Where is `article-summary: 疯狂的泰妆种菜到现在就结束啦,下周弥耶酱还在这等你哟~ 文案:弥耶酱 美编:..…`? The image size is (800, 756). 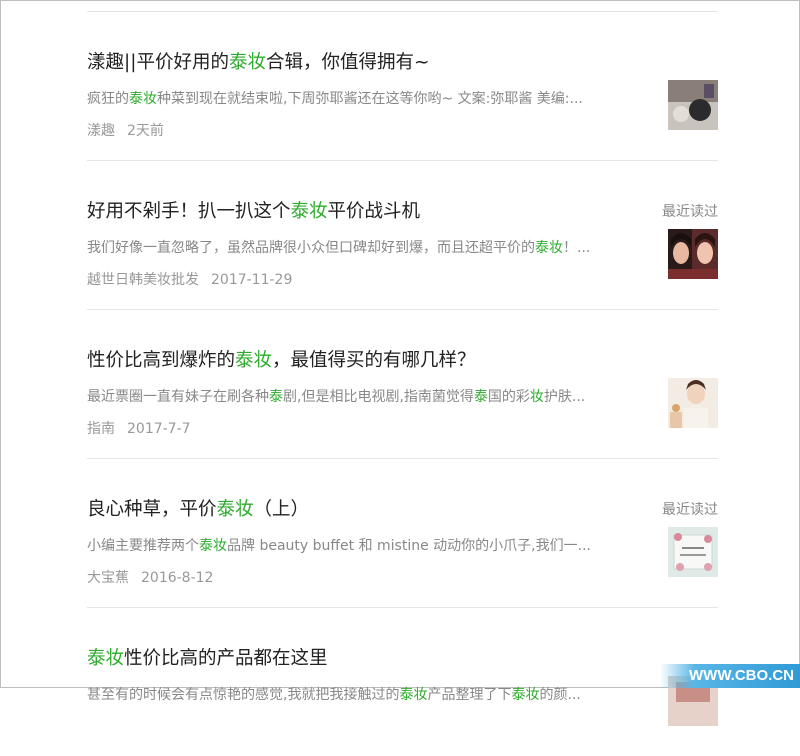 article-summary: 疯狂的泰妆种菜到现在就结束啦,下周弥耶酱还在这等你哟~ 文案:弥耶酱 美编:..… is located at coordinates (335, 99).